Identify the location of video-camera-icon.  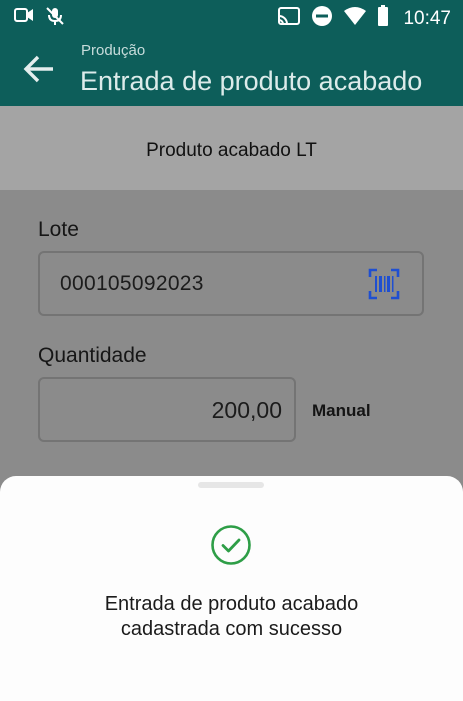
(24, 18).